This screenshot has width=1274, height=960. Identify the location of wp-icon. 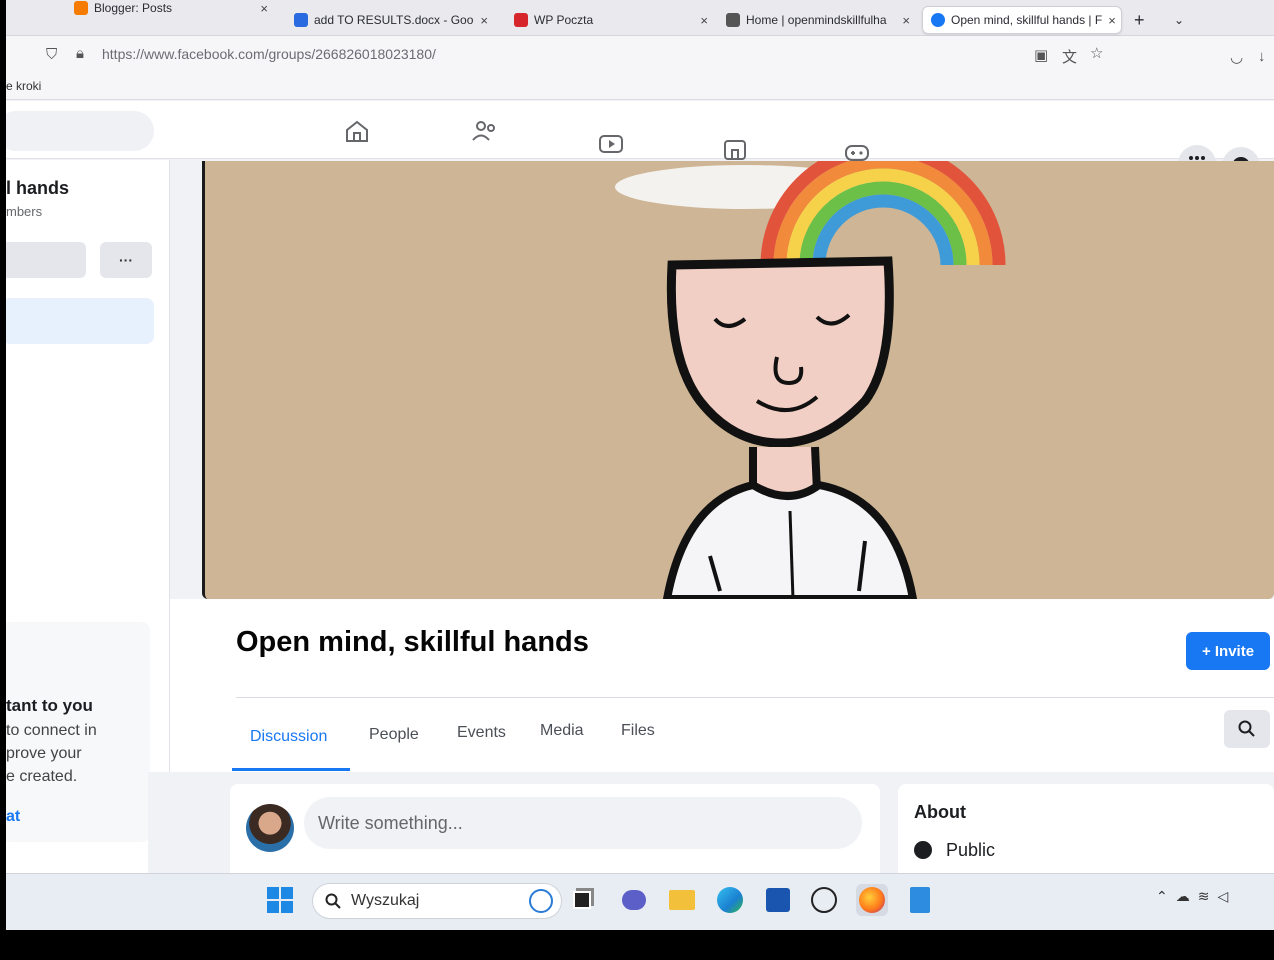
(521, 20).